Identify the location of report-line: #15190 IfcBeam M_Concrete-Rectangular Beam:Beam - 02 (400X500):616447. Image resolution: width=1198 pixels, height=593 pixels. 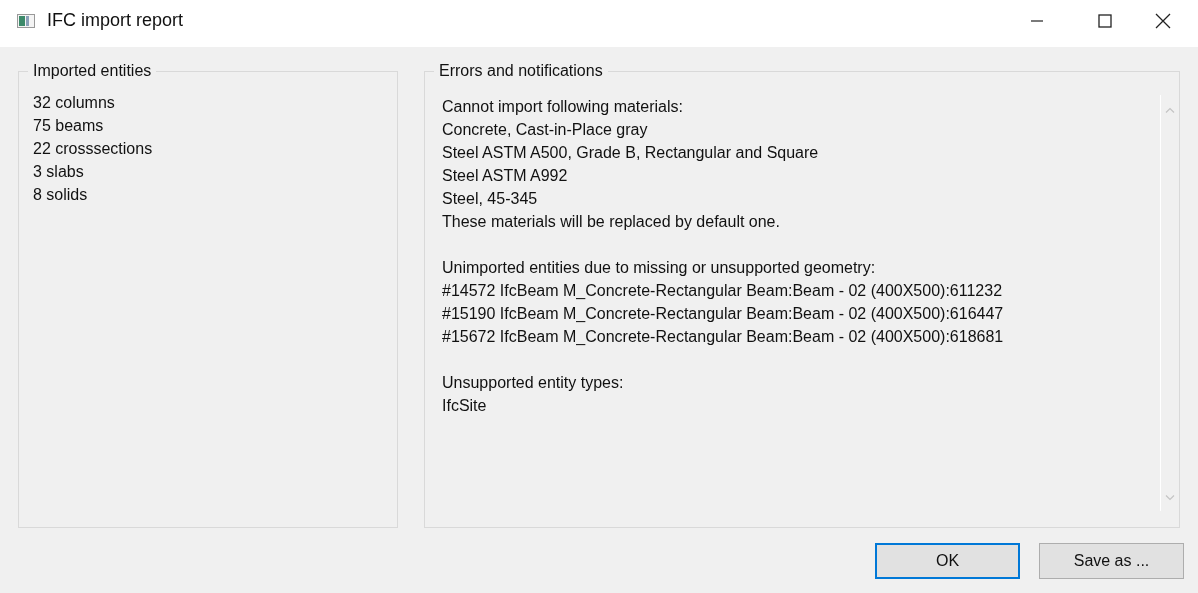
(723, 314).